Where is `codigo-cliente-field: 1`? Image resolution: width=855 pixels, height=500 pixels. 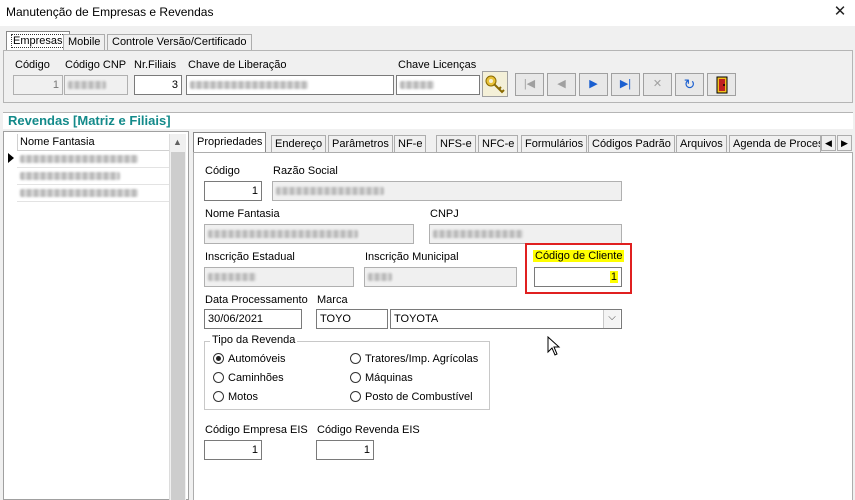 codigo-cliente-field: 1 is located at coordinates (578, 277).